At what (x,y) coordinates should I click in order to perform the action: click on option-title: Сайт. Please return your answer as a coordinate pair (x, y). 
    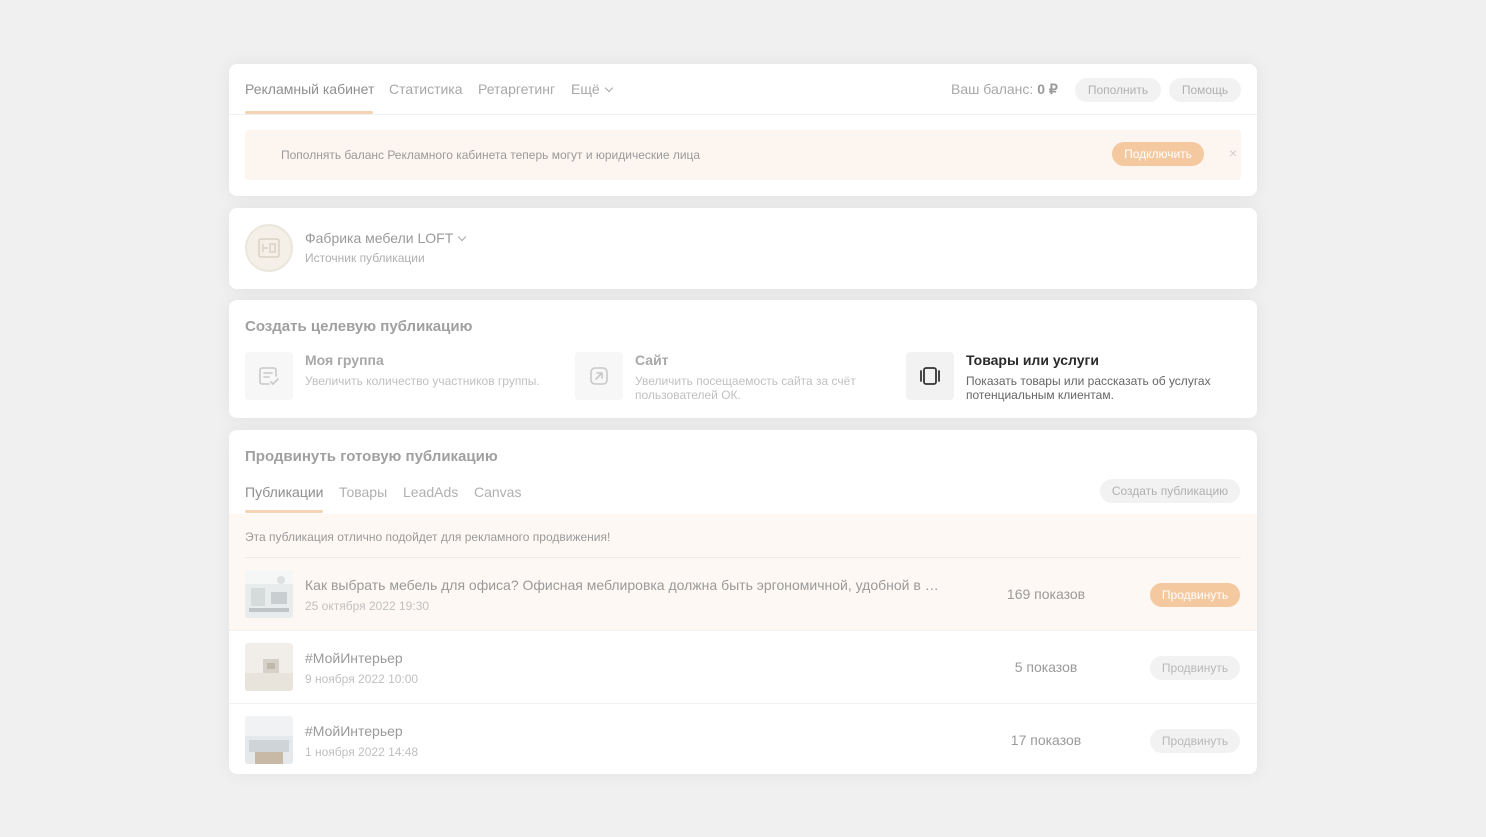
    Looking at the image, I should click on (652, 360).